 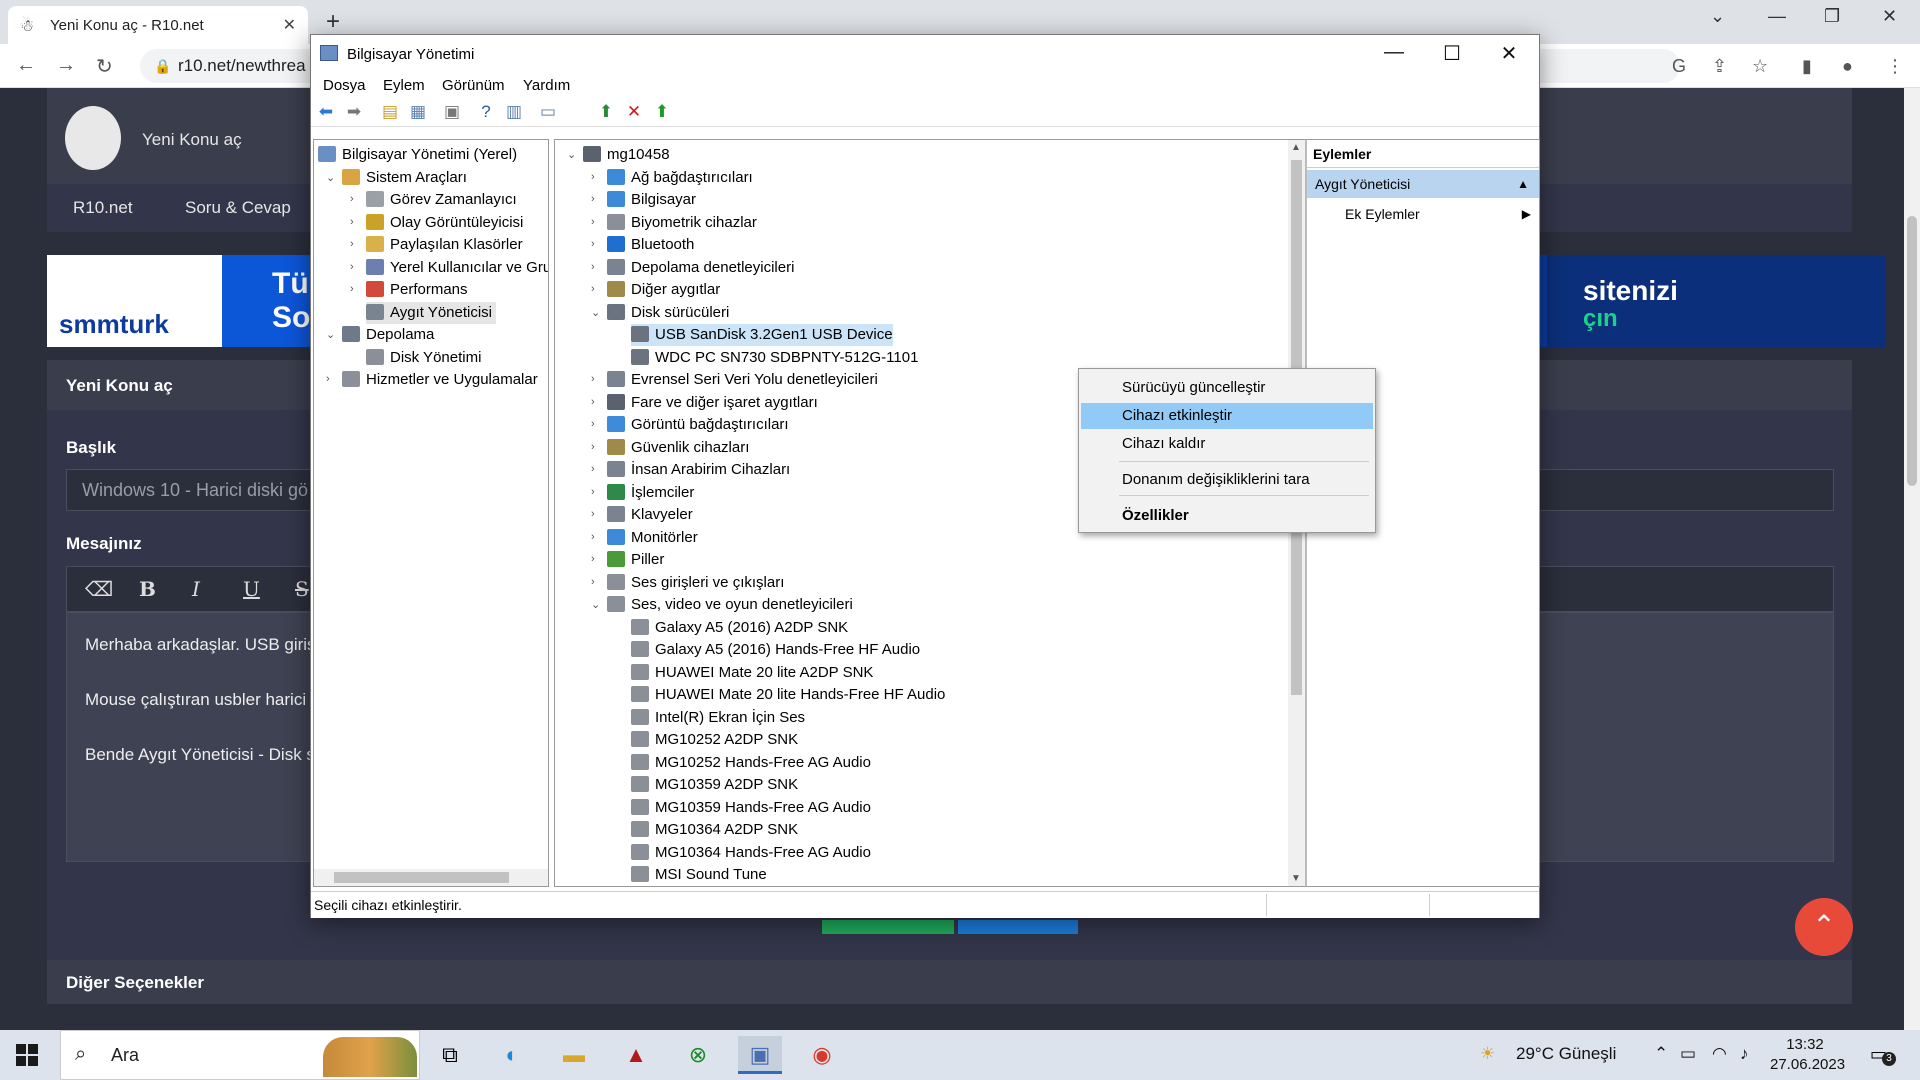 I want to click on restore-button: ❐, so click(x=1832, y=16).